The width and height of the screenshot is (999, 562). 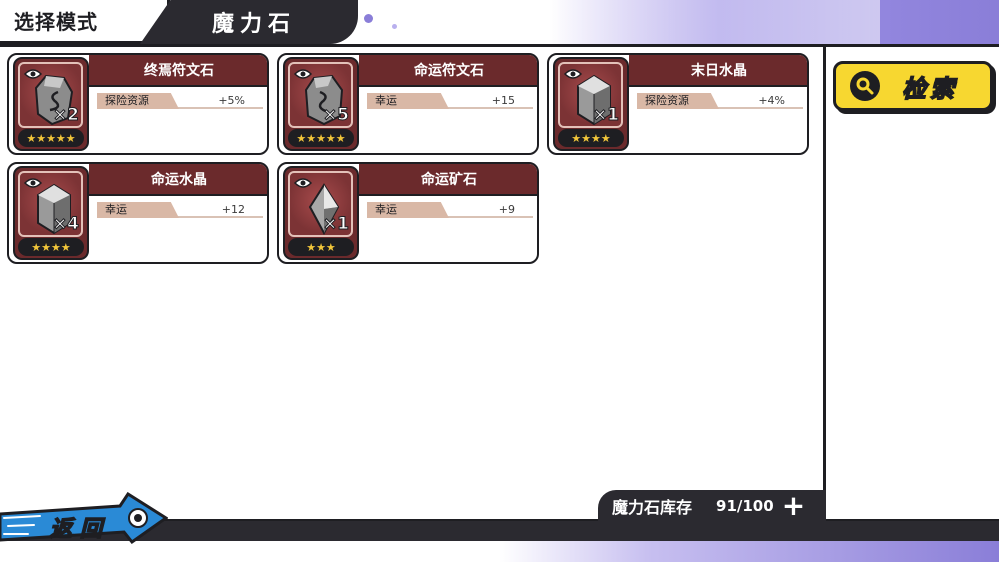 What do you see at coordinates (321, 213) in the screenshot?
I see `item-thumbnail: ×1 ★★★` at bounding box center [321, 213].